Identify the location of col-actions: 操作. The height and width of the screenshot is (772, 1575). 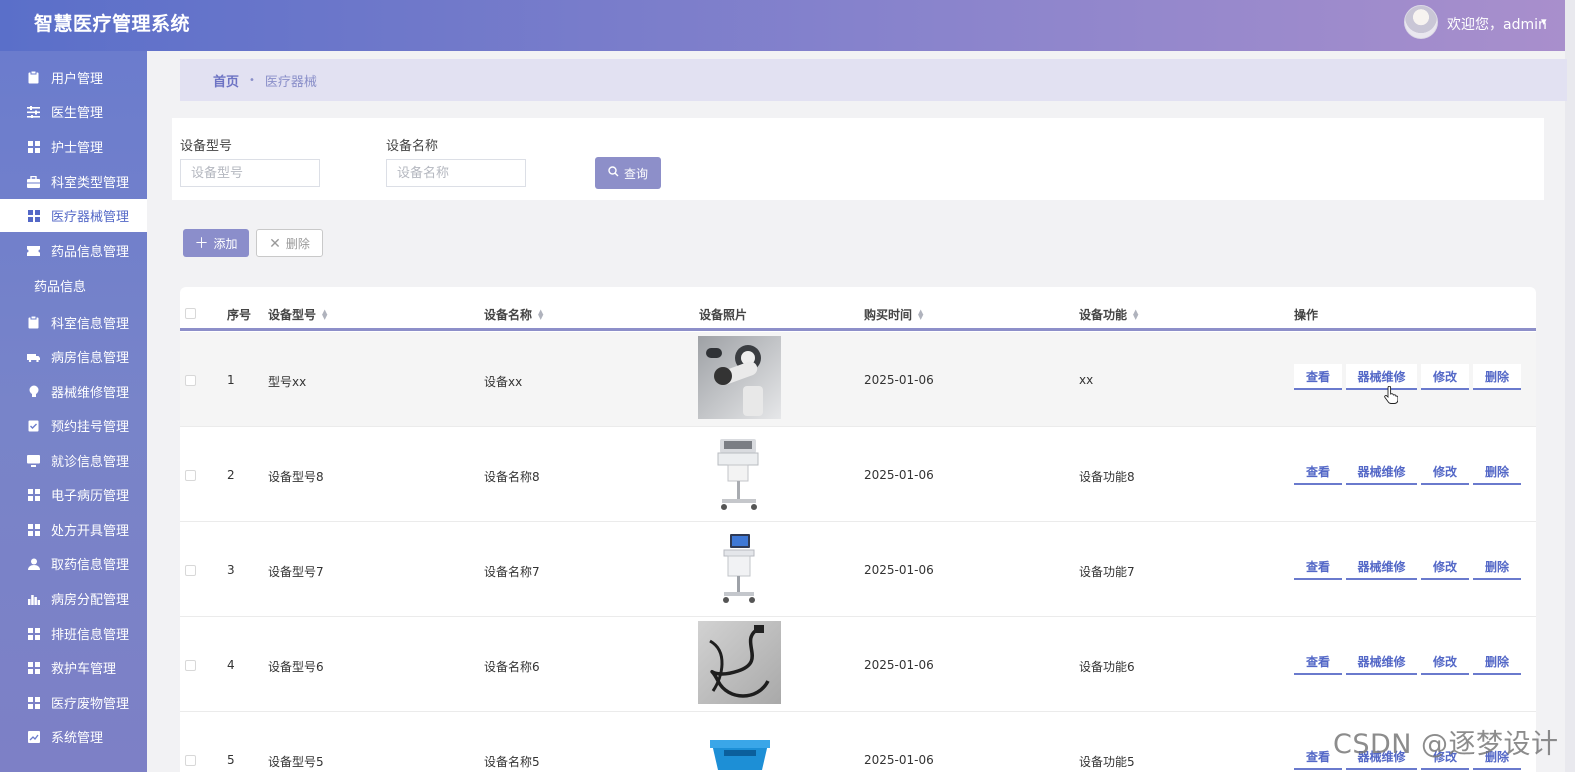
(1306, 315).